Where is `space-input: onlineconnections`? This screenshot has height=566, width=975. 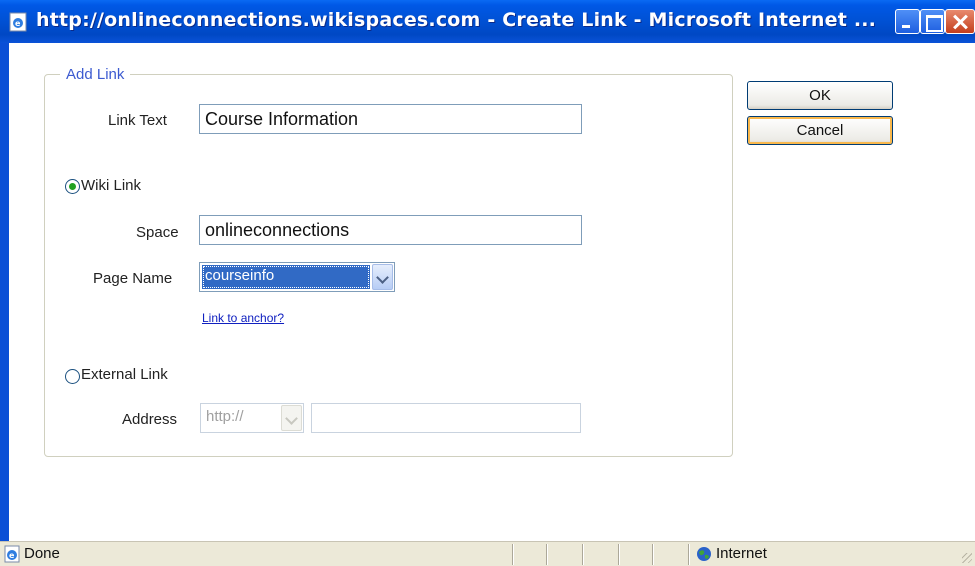 space-input: onlineconnections is located at coordinates (390, 230).